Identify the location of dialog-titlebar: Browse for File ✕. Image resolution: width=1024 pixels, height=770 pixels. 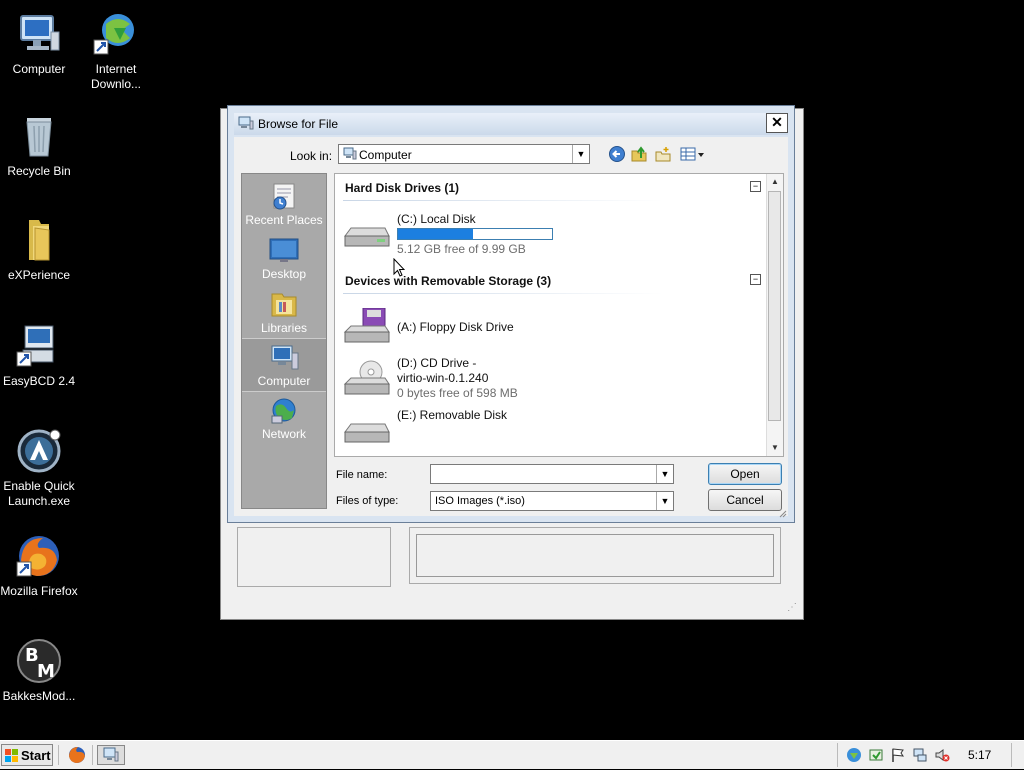
(511, 124).